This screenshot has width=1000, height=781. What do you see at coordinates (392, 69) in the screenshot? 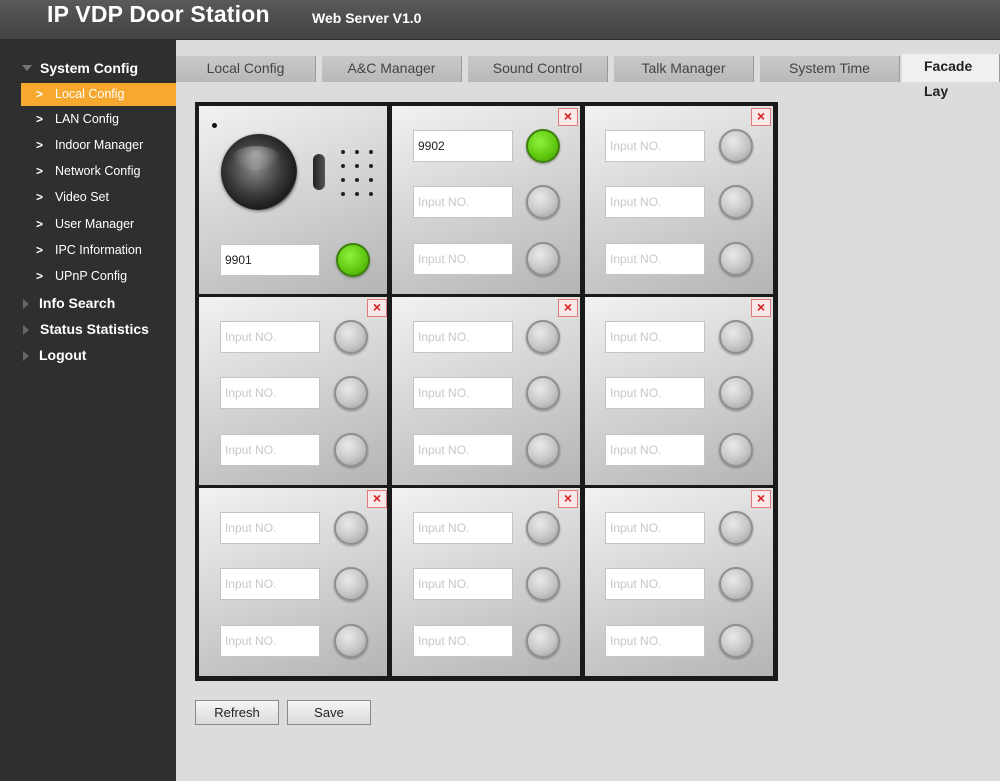
I see `tab-ac-manager: A&C Manager` at bounding box center [392, 69].